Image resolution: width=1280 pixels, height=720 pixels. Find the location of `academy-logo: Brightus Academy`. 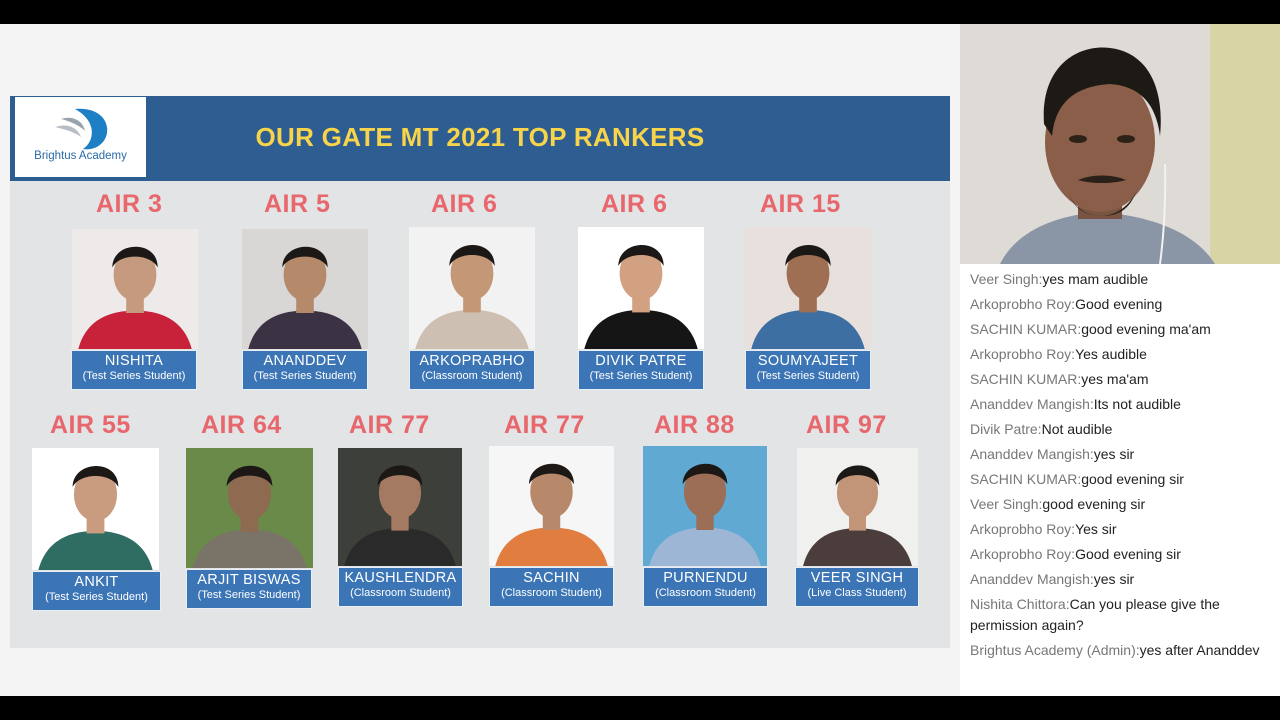

academy-logo: Brightus Academy is located at coordinates (80, 137).